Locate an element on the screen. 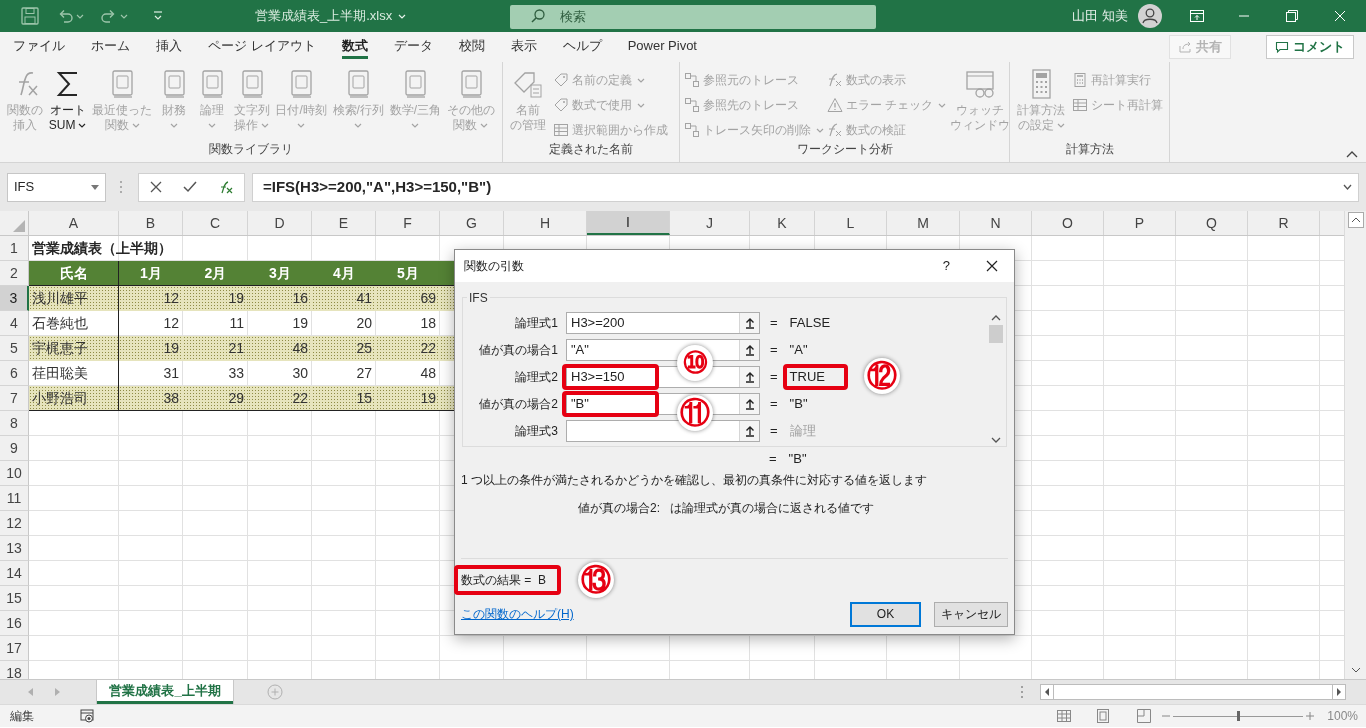 The image size is (1366, 728). row-header: 10 is located at coordinates (14, 473).